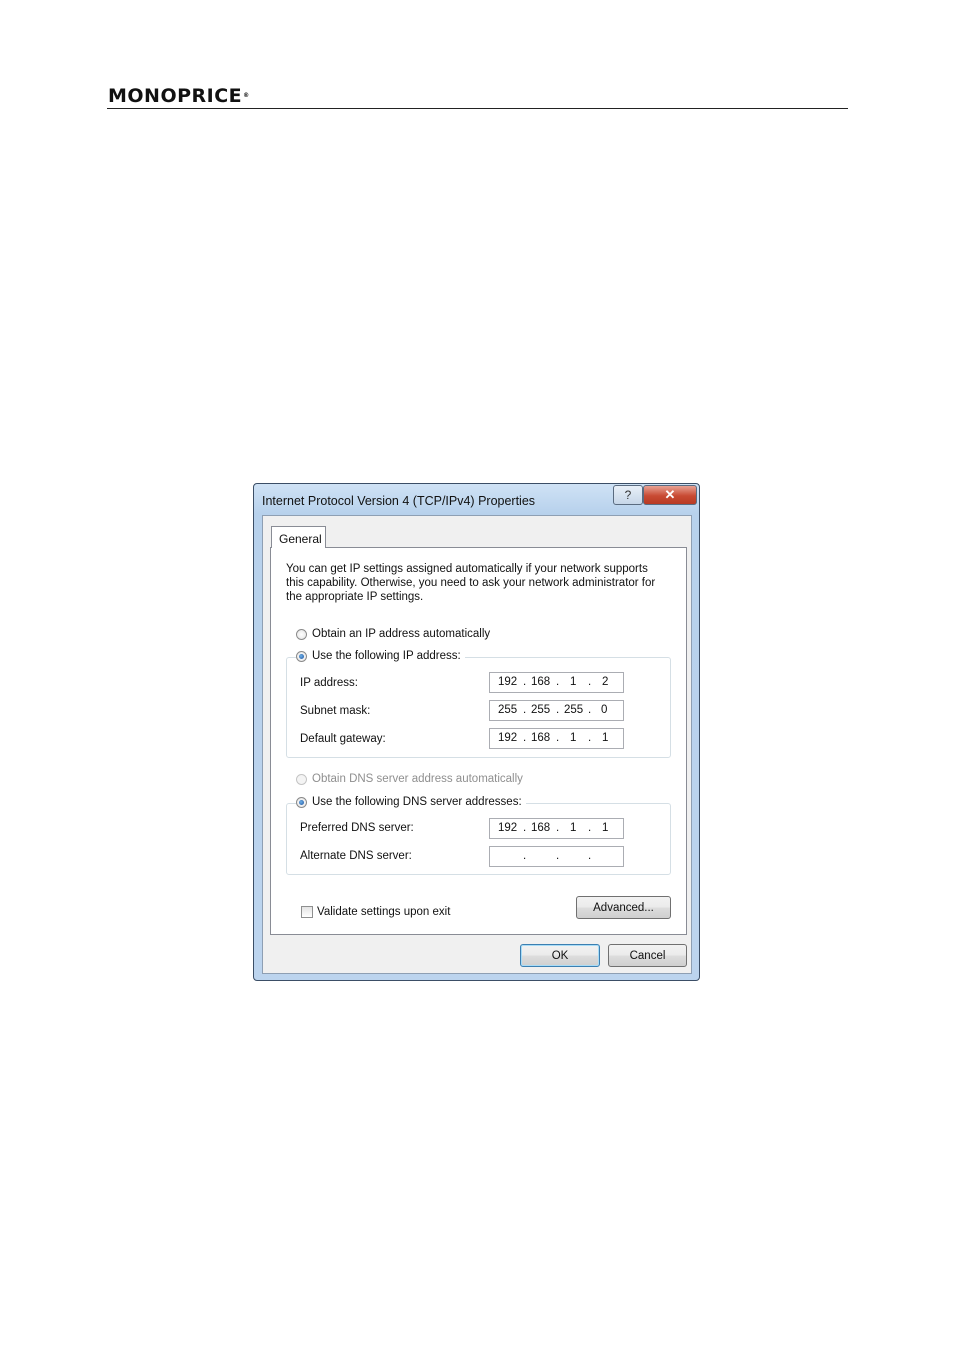 The width and height of the screenshot is (954, 1351). I want to click on monoprice-logo: MONOPRICE®, so click(179, 96).